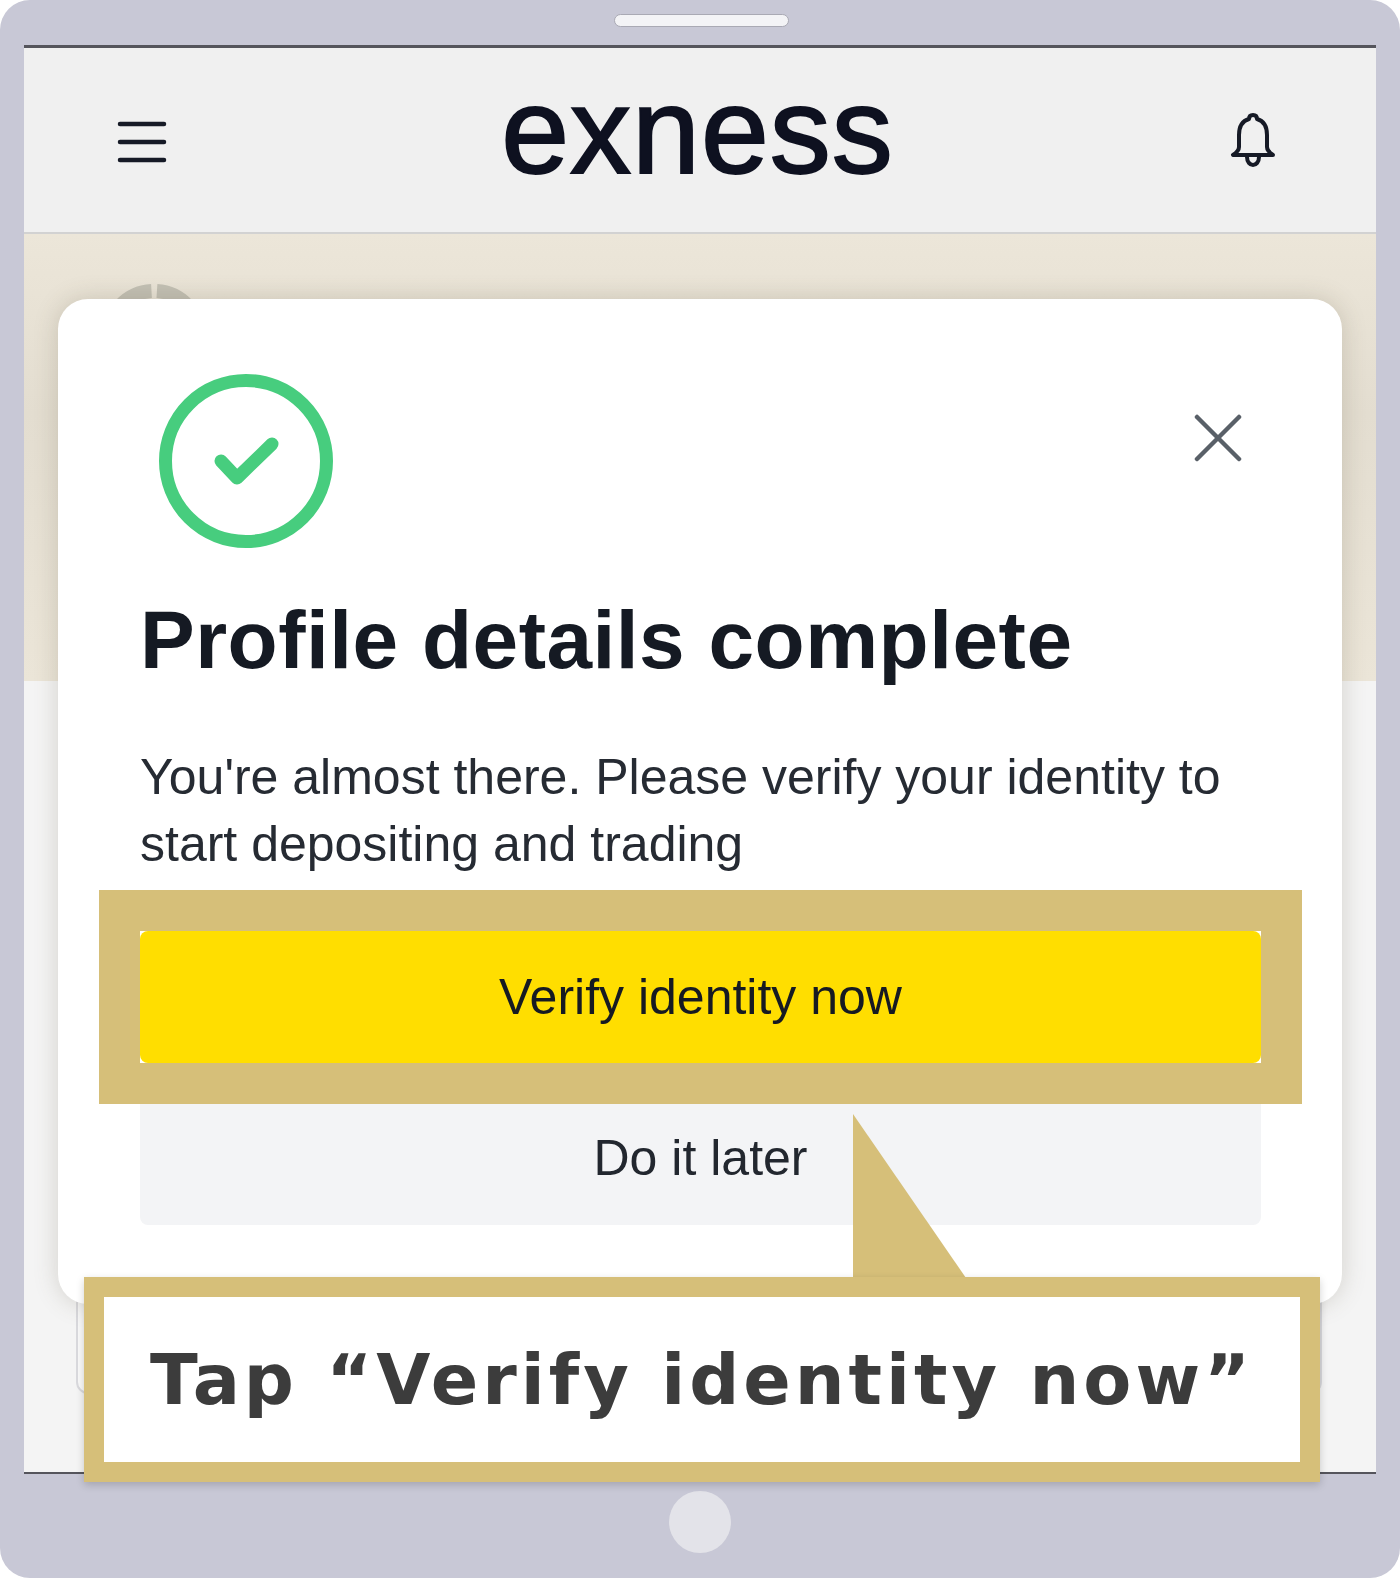  What do you see at coordinates (246, 461) in the screenshot?
I see `check-circle-icon` at bounding box center [246, 461].